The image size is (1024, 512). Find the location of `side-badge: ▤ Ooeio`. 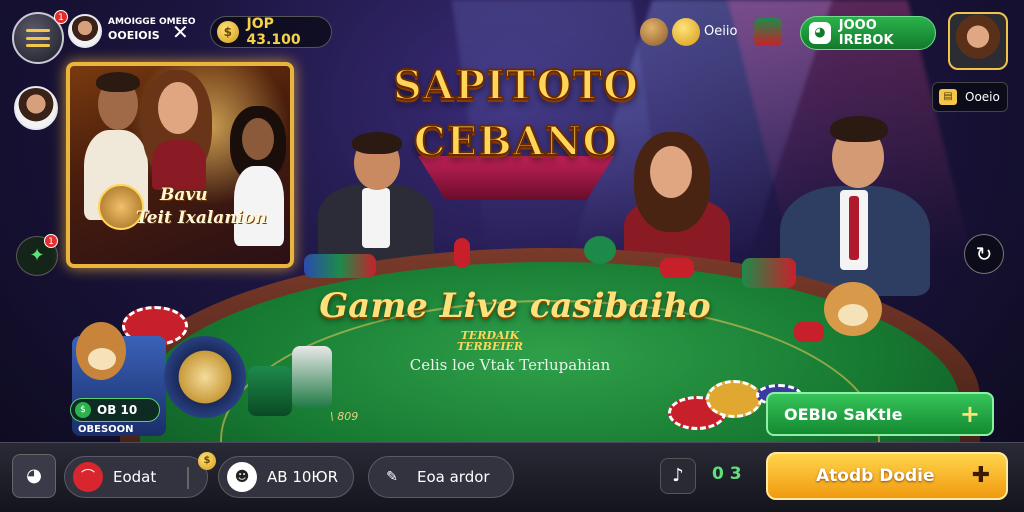

side-badge: ▤ Ooeio is located at coordinates (970, 97).